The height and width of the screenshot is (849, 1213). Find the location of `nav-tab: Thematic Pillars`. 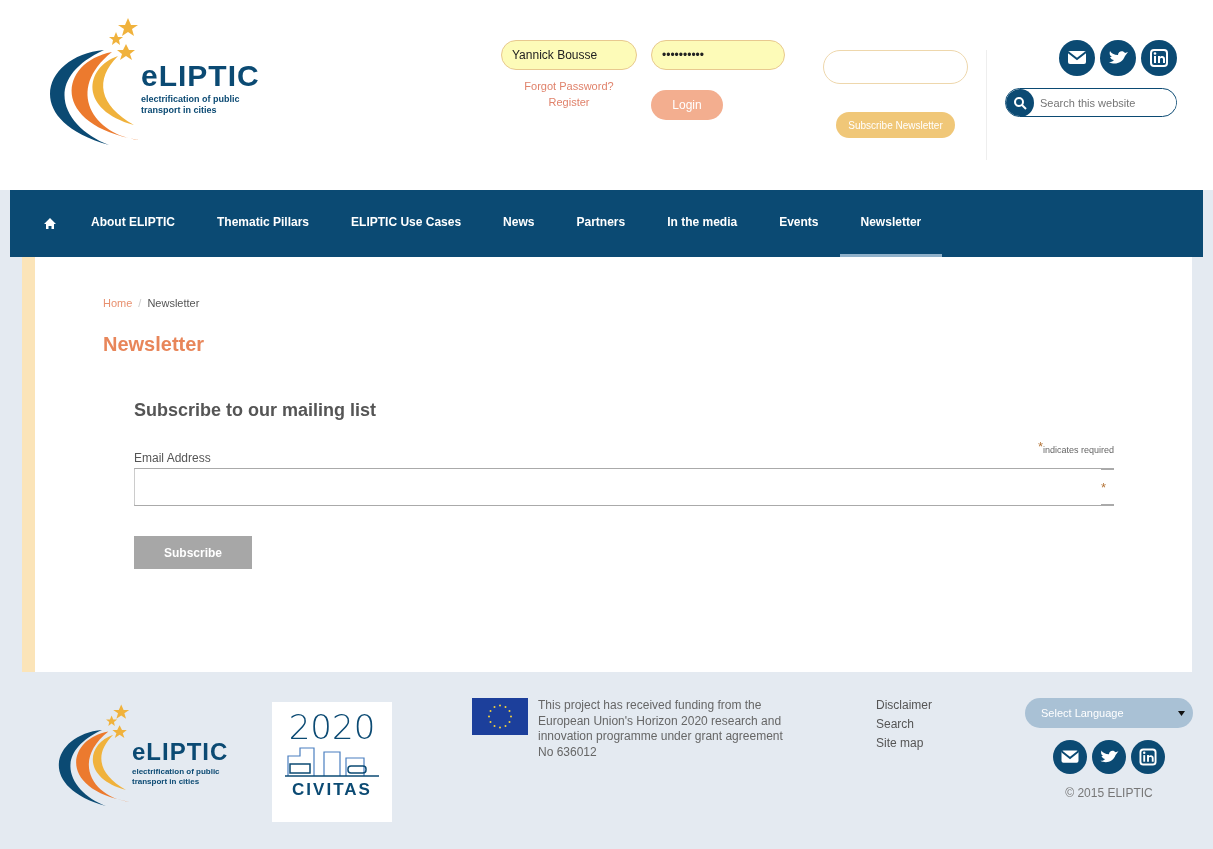

nav-tab: Thematic Pillars is located at coordinates (263, 223).